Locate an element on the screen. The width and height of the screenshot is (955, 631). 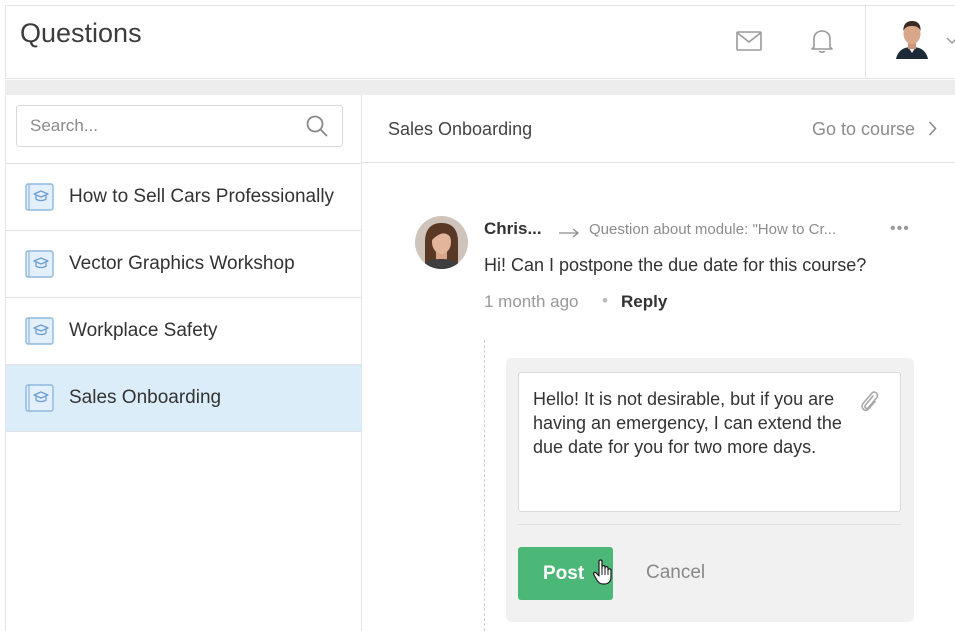
bell-icon is located at coordinates (822, 41).